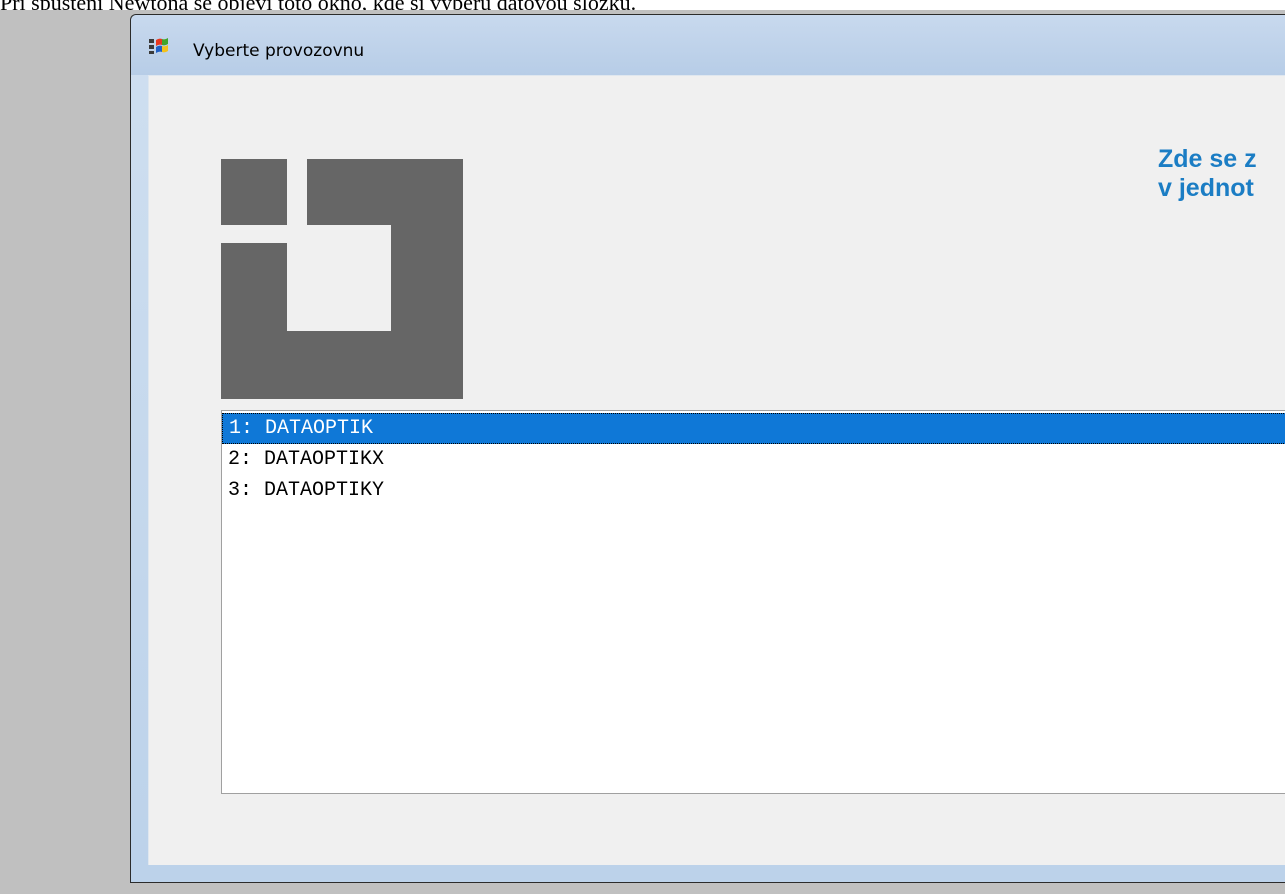 The image size is (1285, 894). Describe the element at coordinates (279, 51) in the screenshot. I see `window-title: Vyberte provozovnu` at that location.